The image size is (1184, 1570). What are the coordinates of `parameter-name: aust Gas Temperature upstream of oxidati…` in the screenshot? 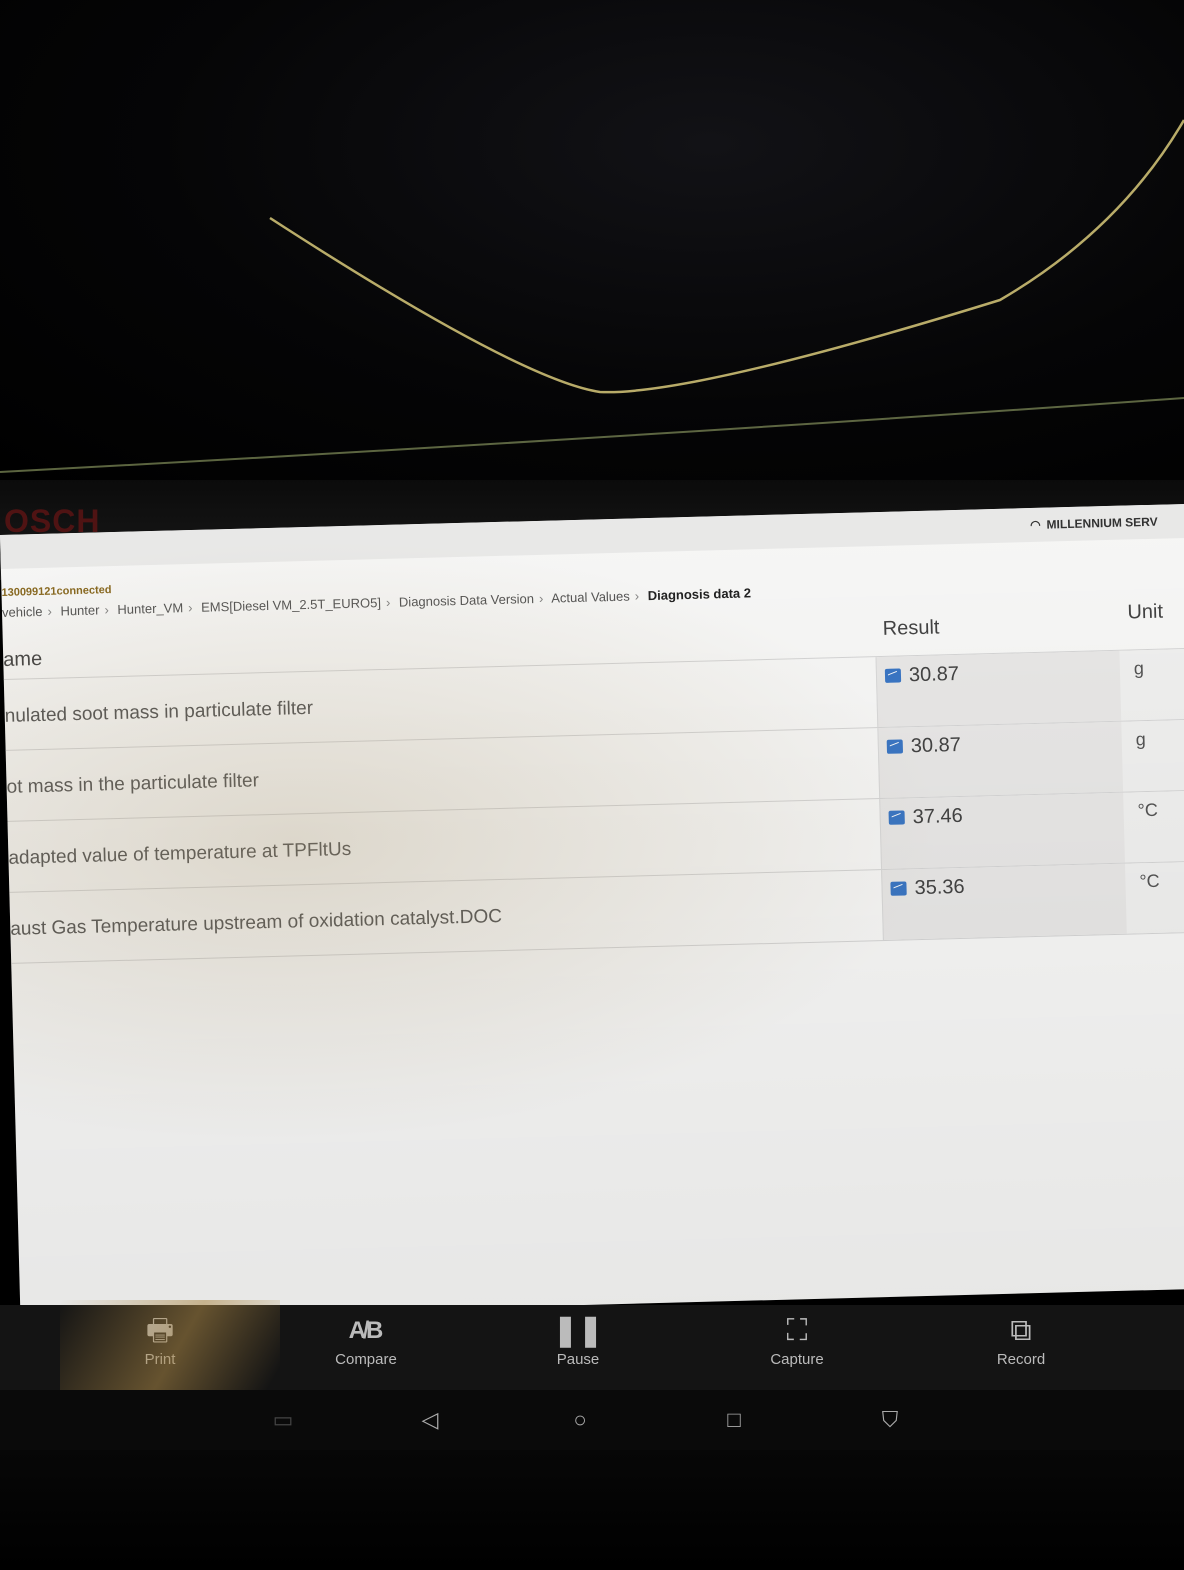 It's located at (256, 922).